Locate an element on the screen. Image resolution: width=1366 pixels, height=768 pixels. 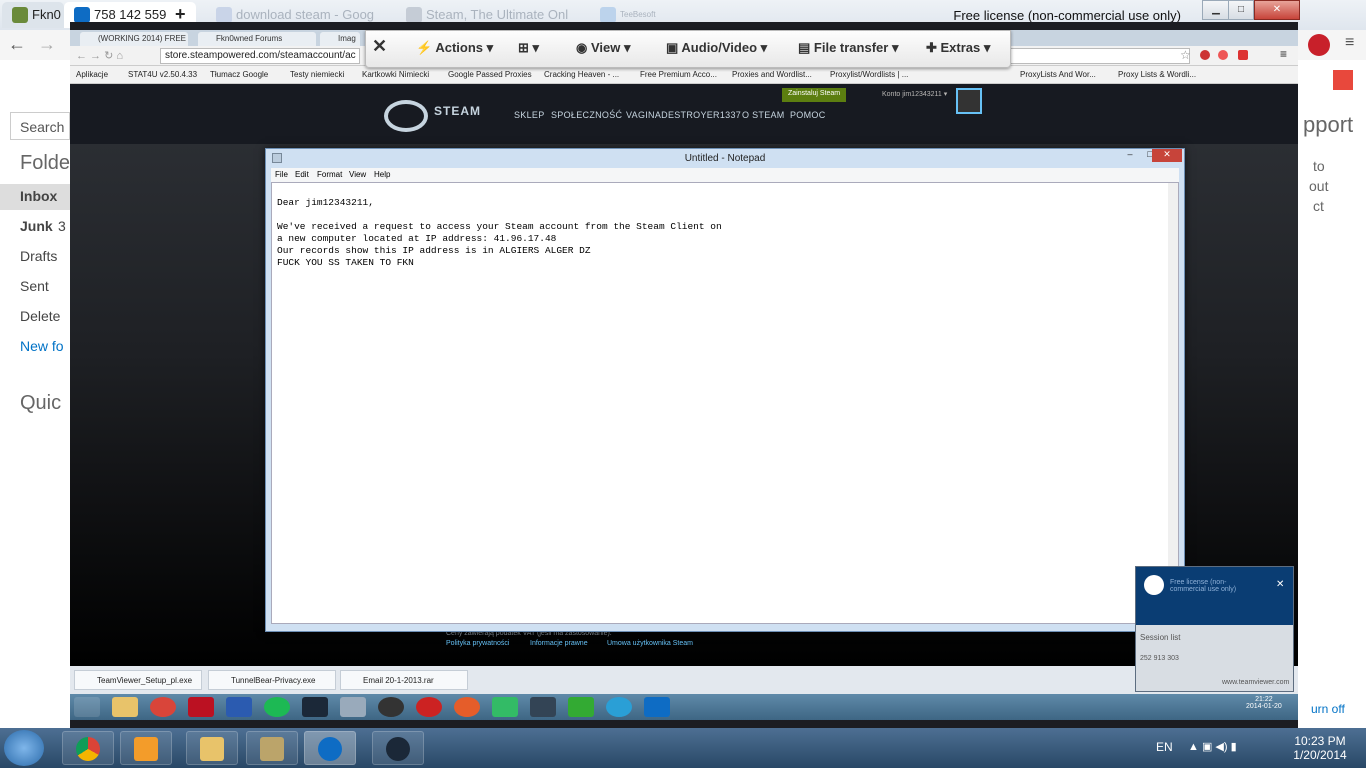
ssa-link: Umowa użytkownika Steam is located at coordinates (650, 643).